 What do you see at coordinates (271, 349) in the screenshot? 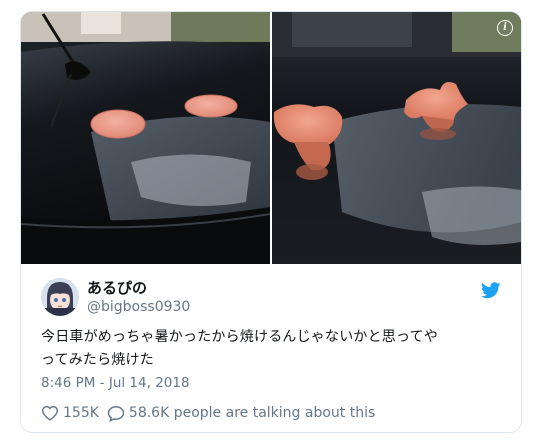
I see `tweet-text: 今日車がめっちゃ暑かったから焼けるんじゃないかと思ってや ってみたら焼けた` at bounding box center [271, 349].